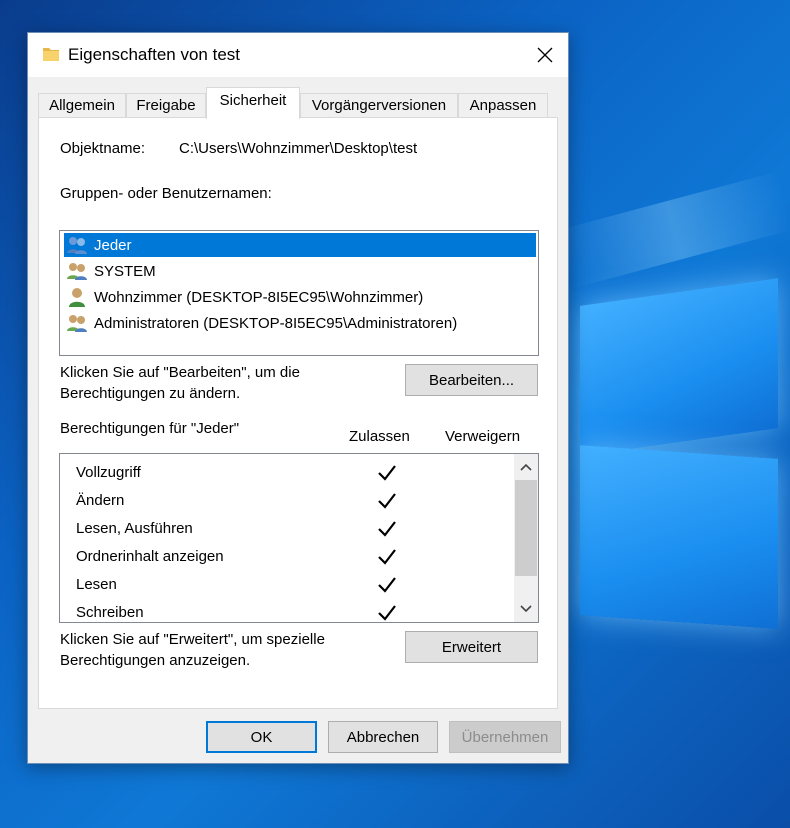  What do you see at coordinates (259, 297) in the screenshot?
I see `list-item-label: Wohnzimmer (DESKTOP-8I5EC95\Wohnzimmer)` at bounding box center [259, 297].